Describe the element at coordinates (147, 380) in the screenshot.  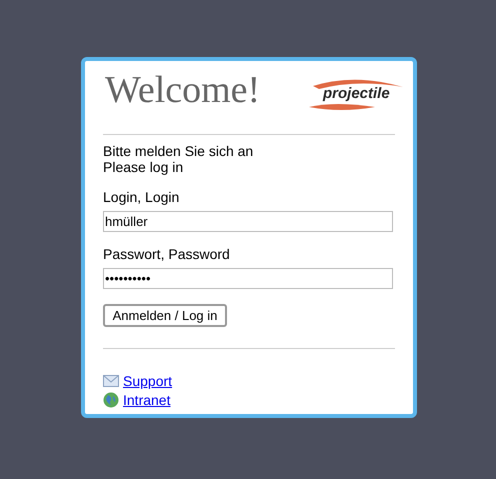
I see `link: Support` at that location.